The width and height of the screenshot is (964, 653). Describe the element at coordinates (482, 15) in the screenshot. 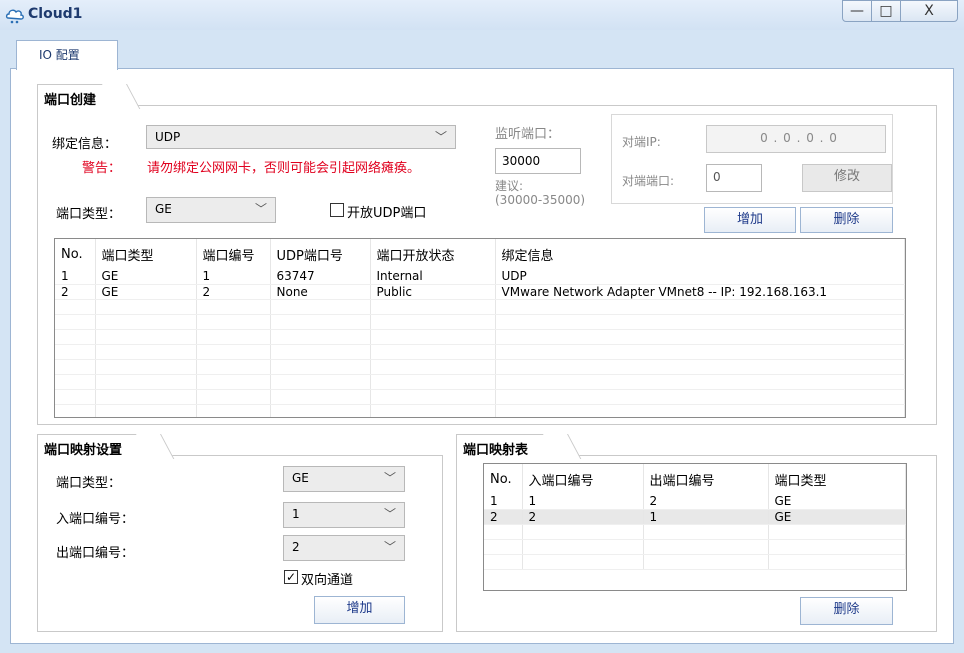

I see `title-bar` at that location.